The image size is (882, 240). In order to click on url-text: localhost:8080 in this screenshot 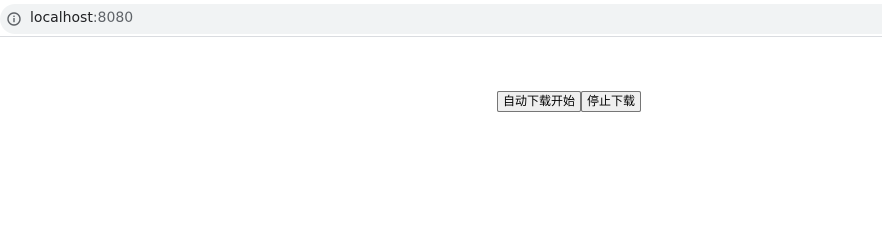, I will do `click(81, 19)`.